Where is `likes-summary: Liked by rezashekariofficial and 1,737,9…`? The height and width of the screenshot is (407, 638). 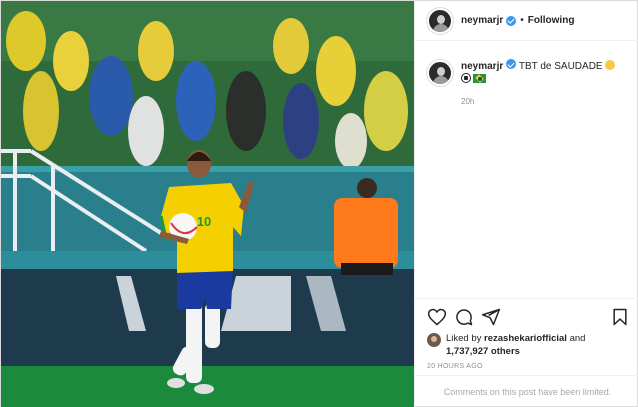
likes-summary: Liked by rezashekariofficial and 1,737,9… is located at coordinates (506, 345).